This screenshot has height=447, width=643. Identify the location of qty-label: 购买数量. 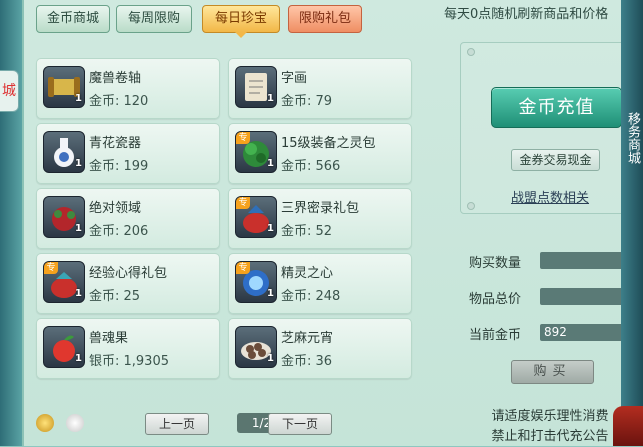
(495, 263).